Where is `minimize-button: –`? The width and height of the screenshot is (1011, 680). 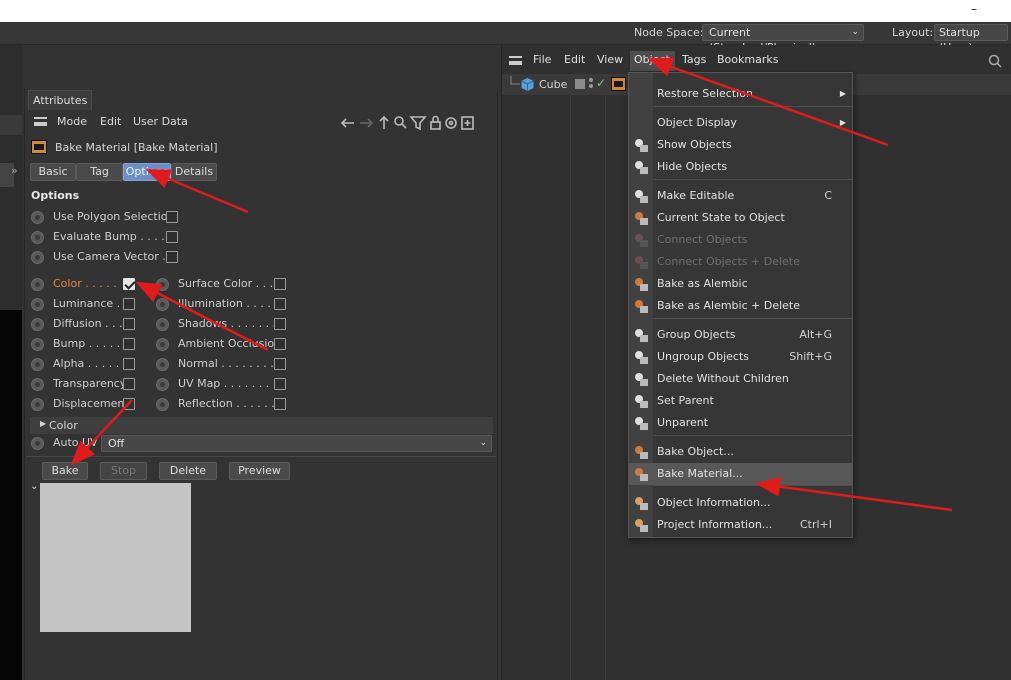
minimize-button: – is located at coordinates (974, 9).